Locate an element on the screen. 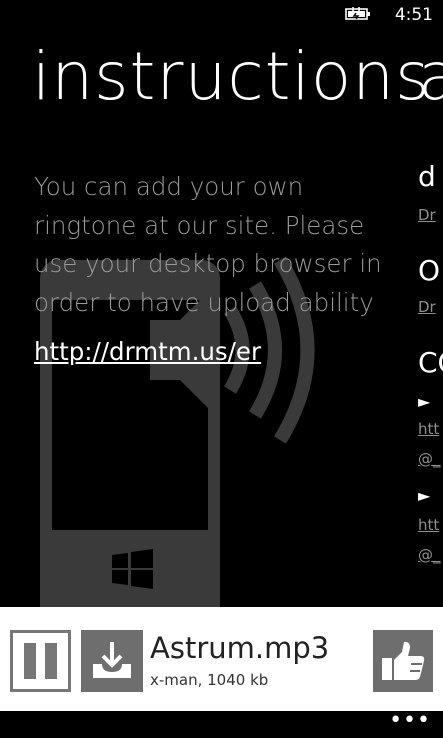 Image resolution: width=443 pixels, height=738 pixels. download-button is located at coordinates (112, 661).